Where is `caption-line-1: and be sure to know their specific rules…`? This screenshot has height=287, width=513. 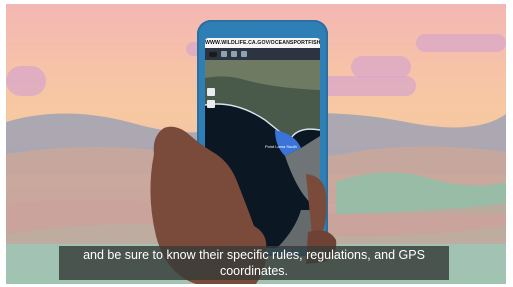 caption-line-1: and be sure to know their specific rules… is located at coordinates (254, 255).